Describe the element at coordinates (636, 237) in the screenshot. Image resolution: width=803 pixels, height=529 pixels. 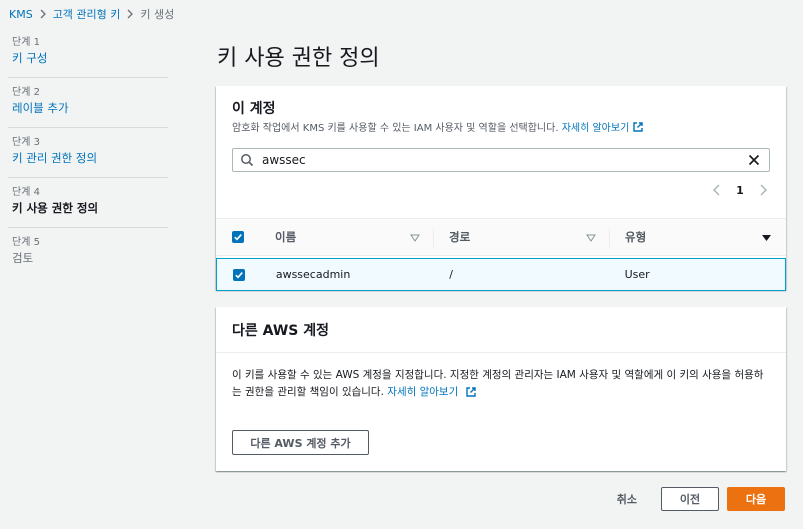
I see `column-label: 유형` at that location.